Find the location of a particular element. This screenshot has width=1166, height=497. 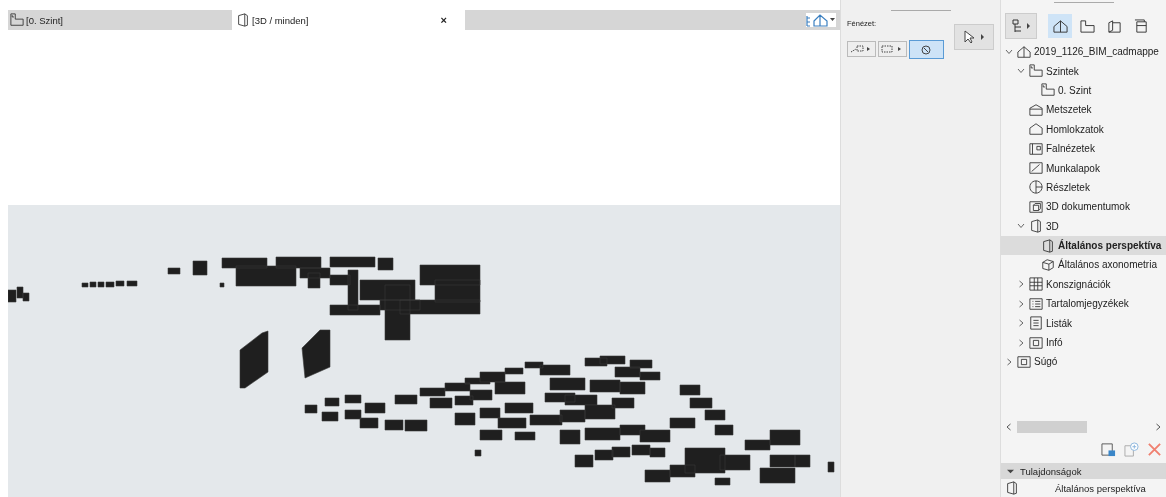

tree-item: Általános axonometria is located at coordinates (1083, 265).